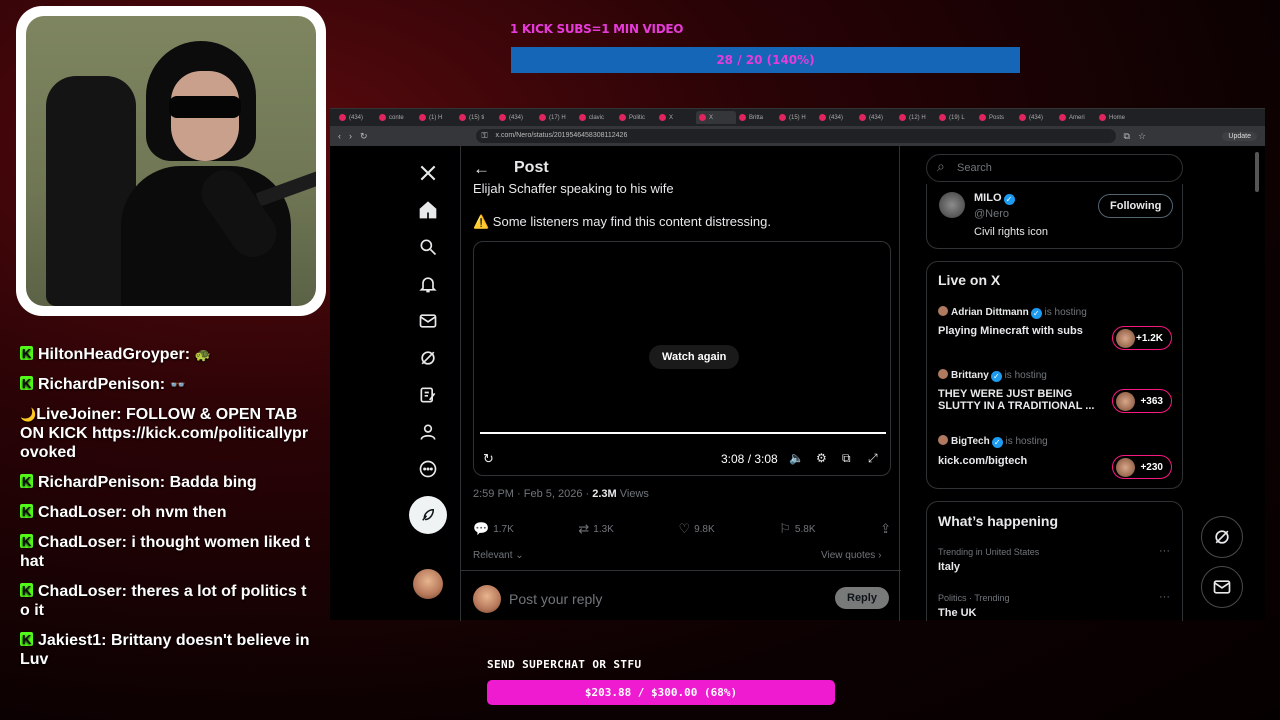 The height and width of the screenshot is (720, 1280). Describe the element at coordinates (428, 320) in the screenshot. I see `mail-icon` at that location.